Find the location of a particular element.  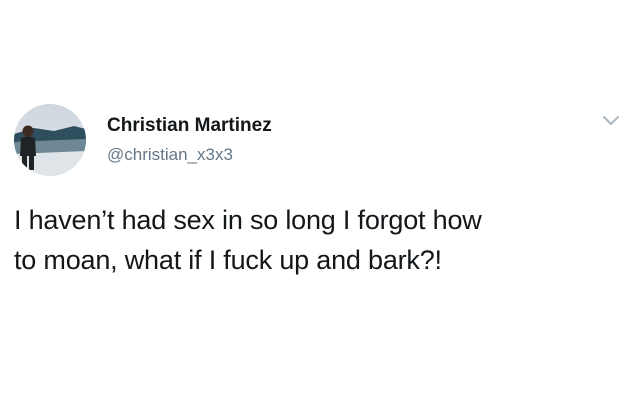

tweet-text-line: to moan, what if I fuck up and bark?! is located at coordinates (228, 260).